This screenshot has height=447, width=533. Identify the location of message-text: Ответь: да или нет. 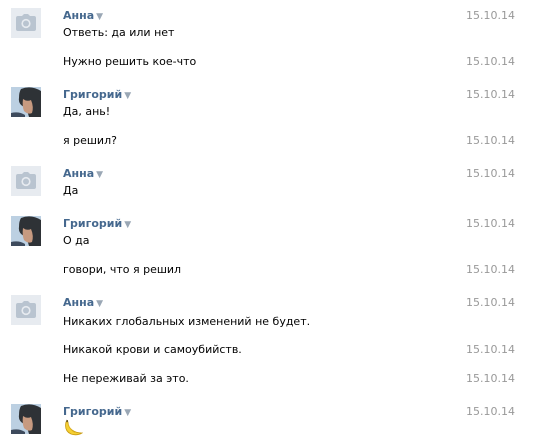
(119, 32).